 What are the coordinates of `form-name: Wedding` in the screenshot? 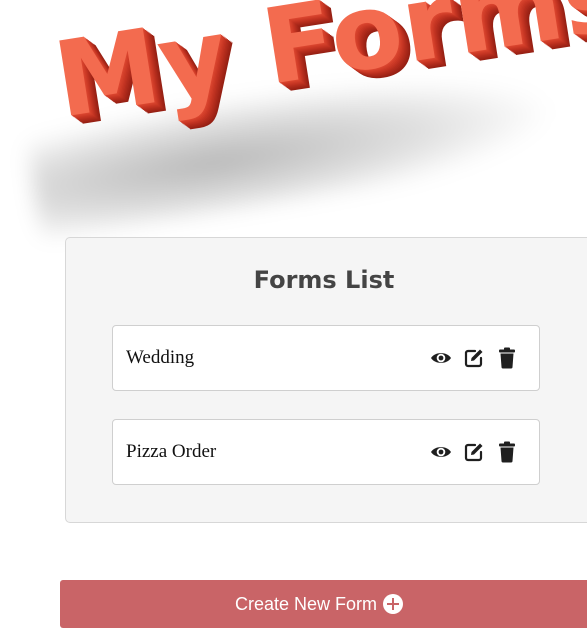 It's located at (160, 357).